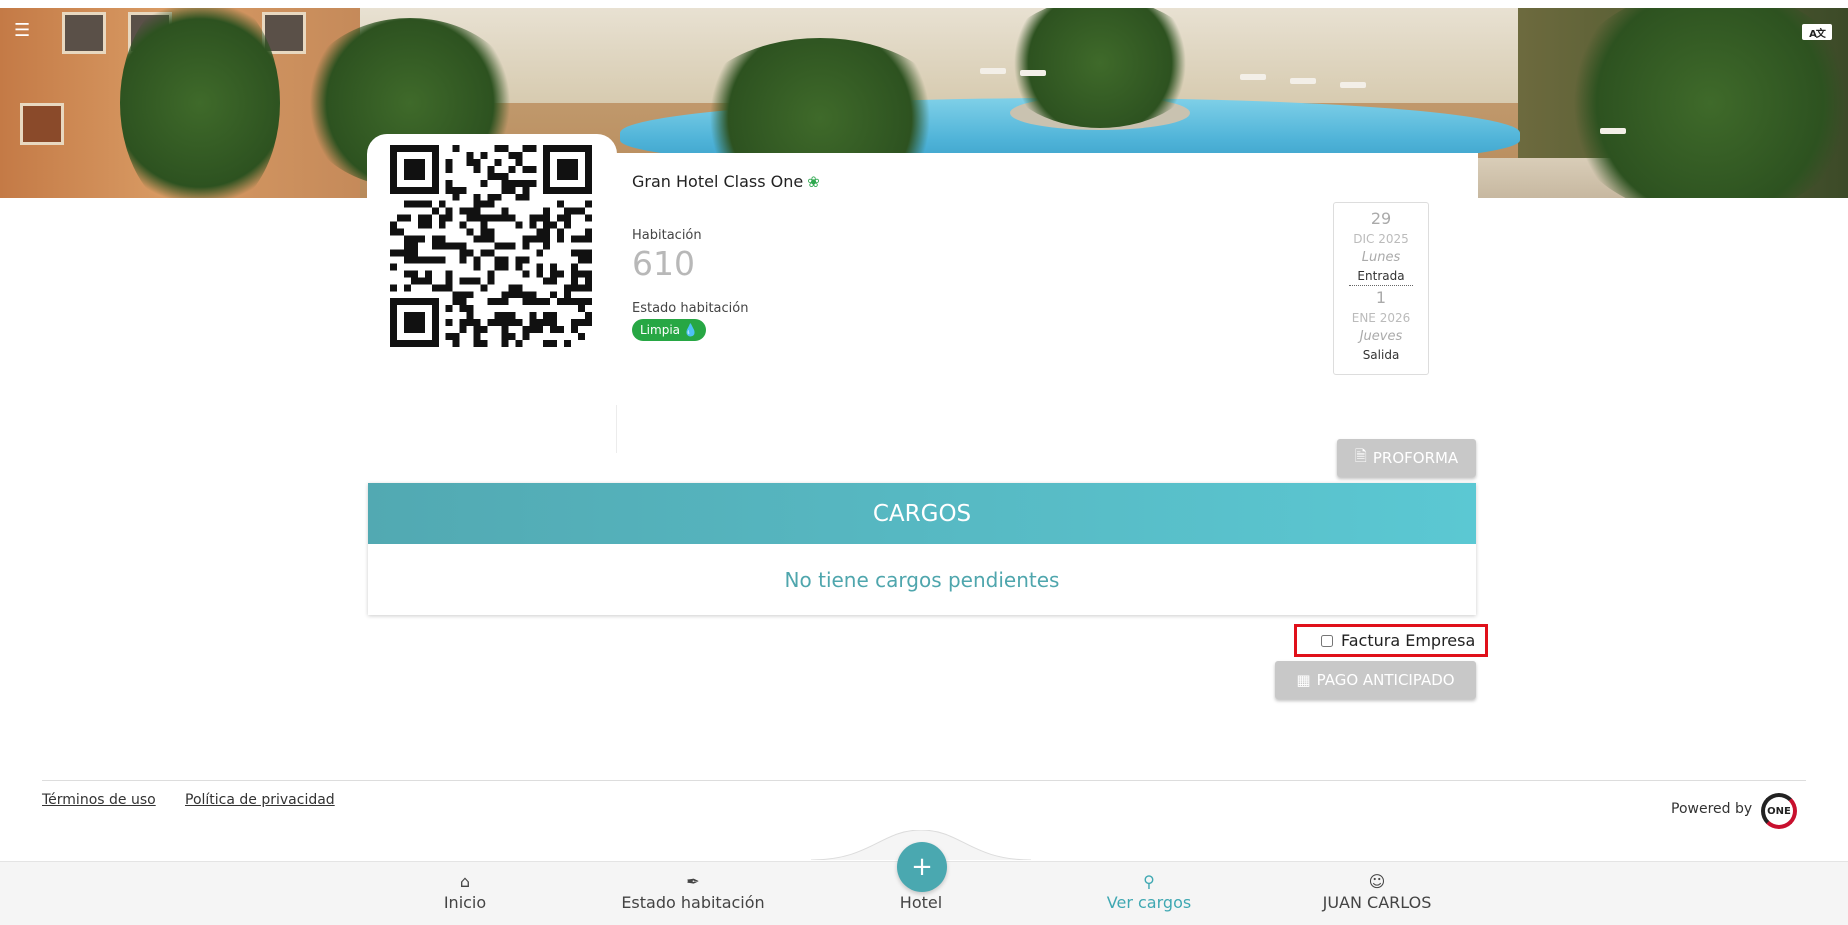  I want to click on dates-separator, so click(1381, 285).